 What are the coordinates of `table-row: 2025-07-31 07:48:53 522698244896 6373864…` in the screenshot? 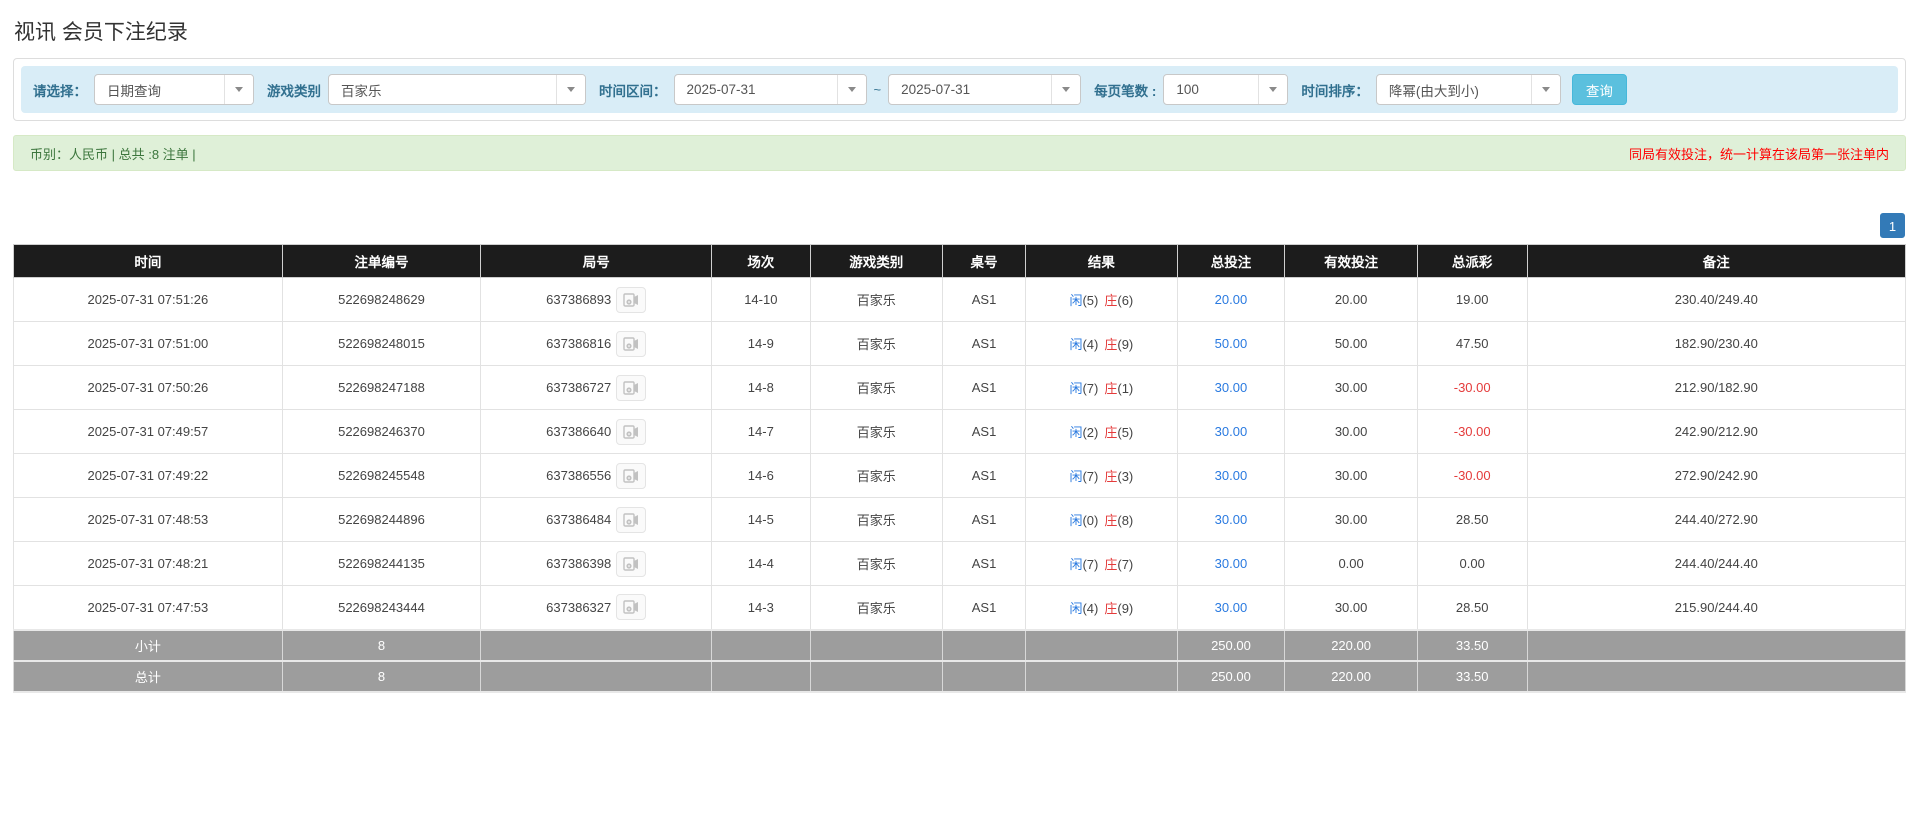 It's located at (960, 519).